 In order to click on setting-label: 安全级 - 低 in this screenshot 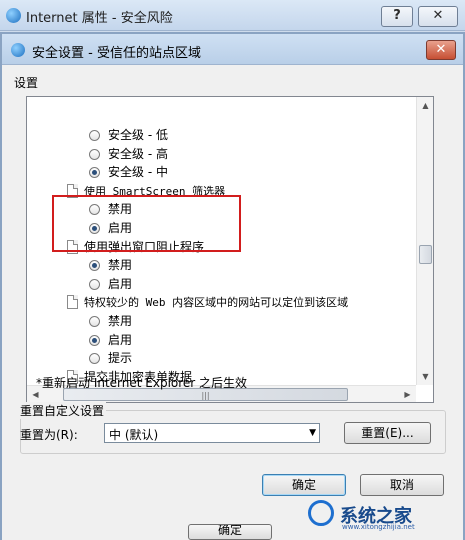, I will do `click(138, 135)`.